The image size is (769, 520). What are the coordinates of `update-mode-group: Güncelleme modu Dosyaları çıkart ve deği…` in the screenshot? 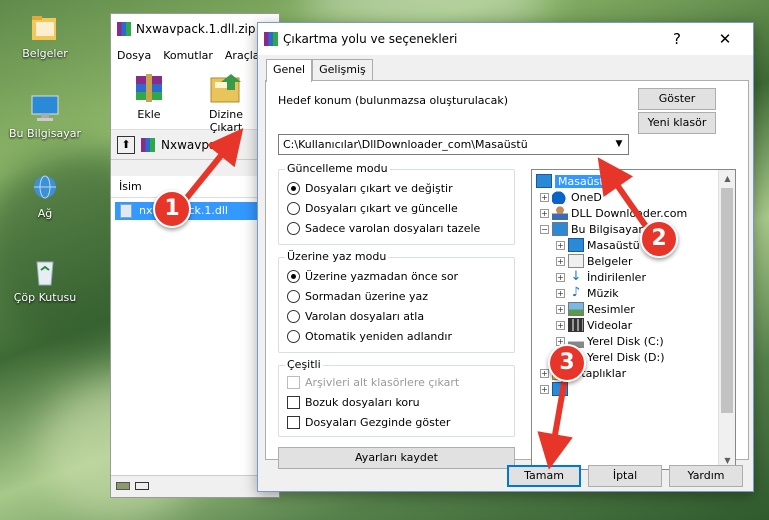 It's located at (396, 203).